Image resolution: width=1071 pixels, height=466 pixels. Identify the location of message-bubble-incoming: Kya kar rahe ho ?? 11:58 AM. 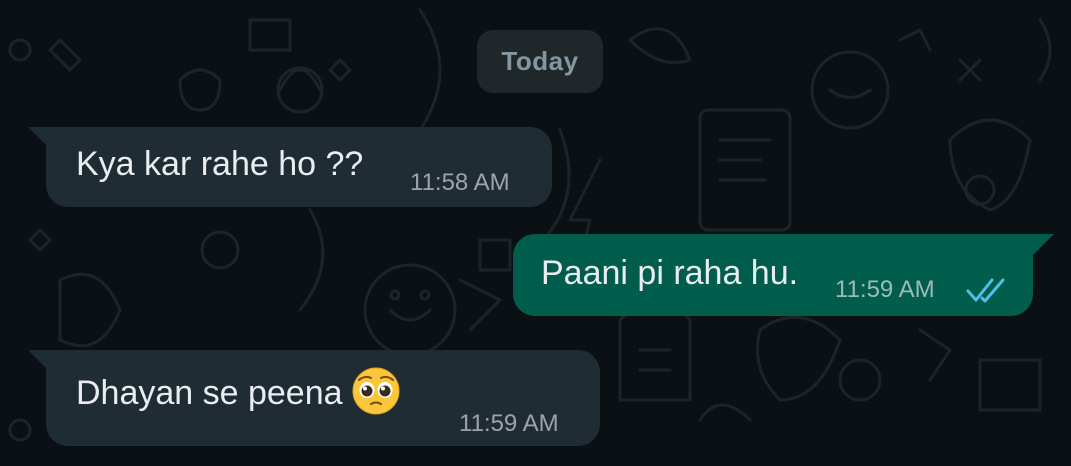
(299, 167).